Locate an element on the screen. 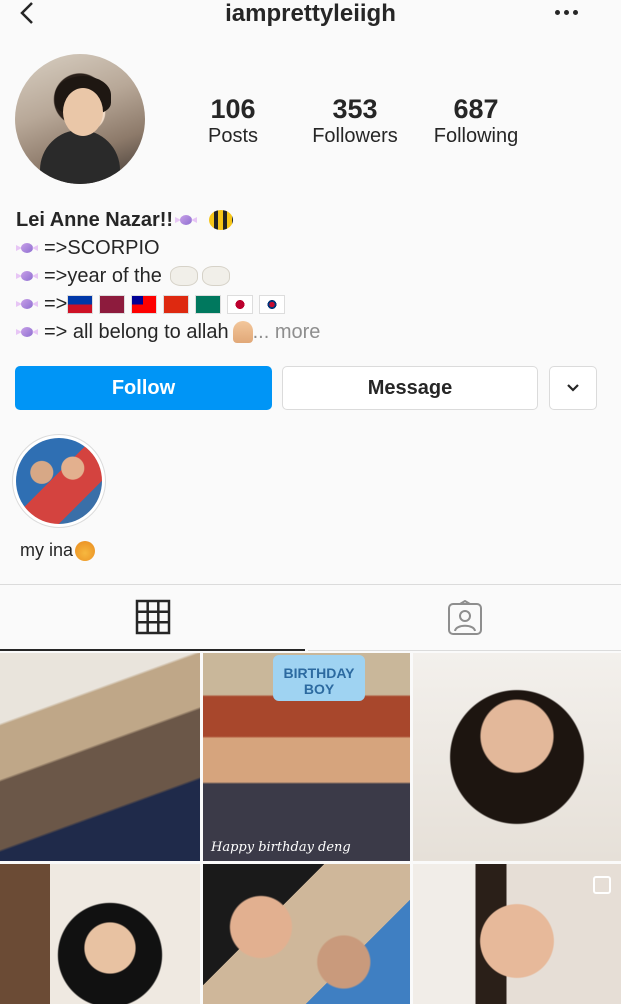 The height and width of the screenshot is (1004, 621). more-options-icon is located at coordinates (570, 12).